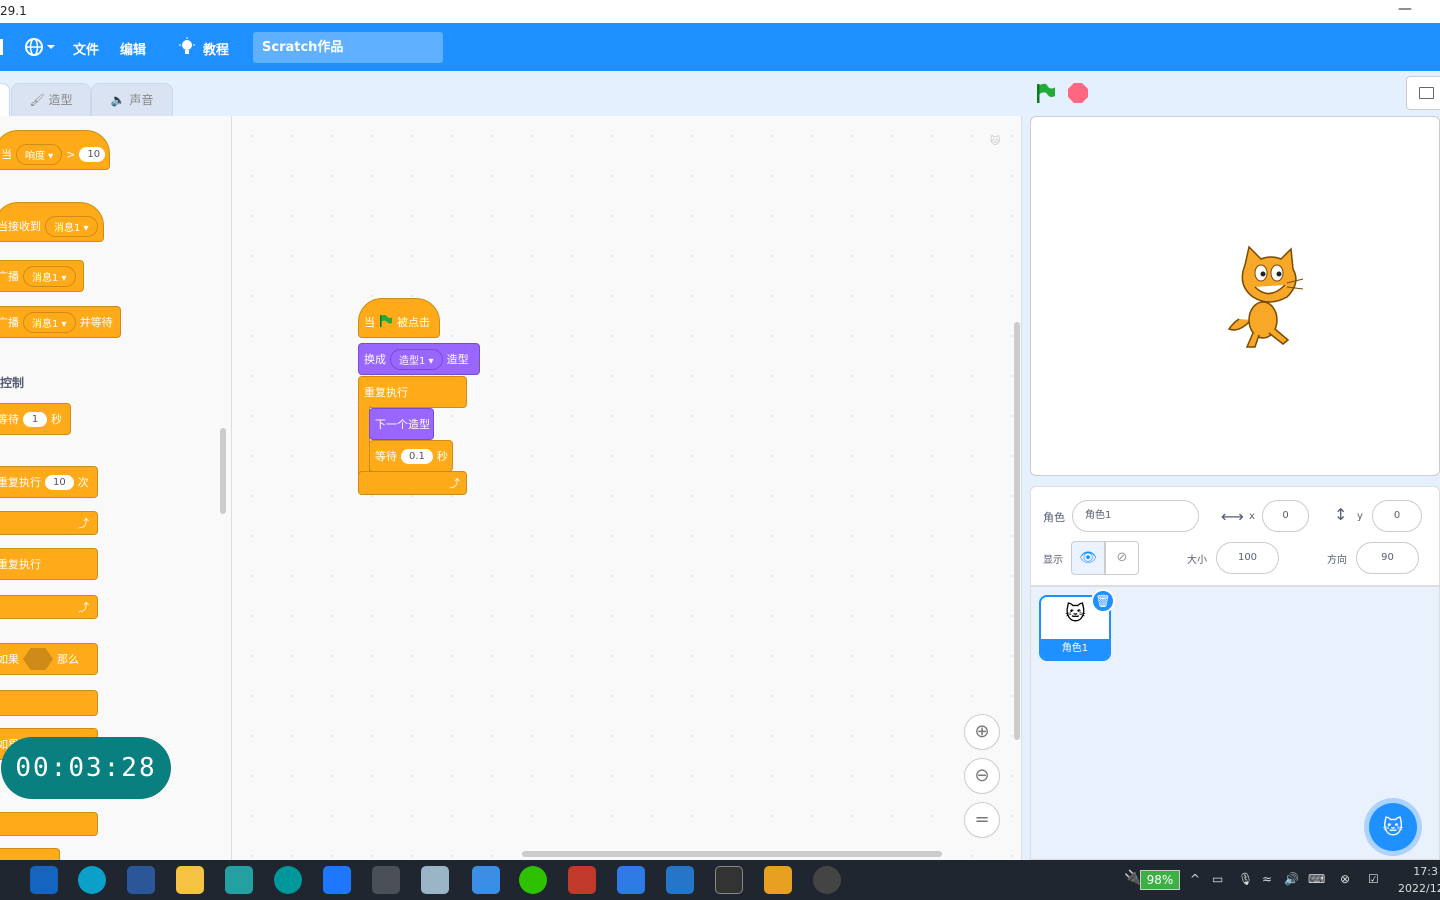  I want to click on delete-sprite-button: 🗑, so click(1103, 601).